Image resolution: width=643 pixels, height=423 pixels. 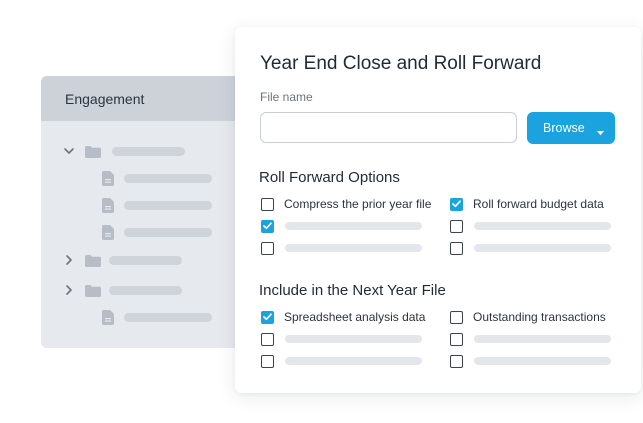 What do you see at coordinates (358, 204) in the screenshot?
I see `option-label: Compress the prior year file` at bounding box center [358, 204].